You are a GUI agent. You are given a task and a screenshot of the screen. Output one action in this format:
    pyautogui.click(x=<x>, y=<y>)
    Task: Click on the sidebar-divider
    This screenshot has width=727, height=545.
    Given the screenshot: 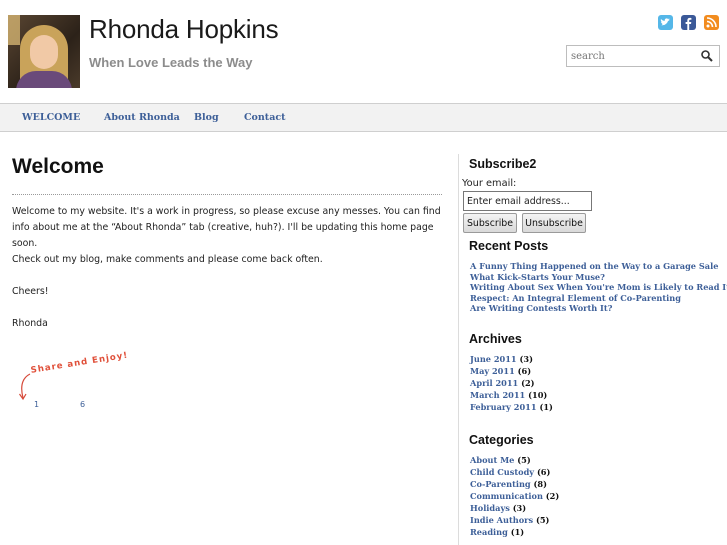 What is the action you would take?
    pyautogui.click(x=458, y=349)
    